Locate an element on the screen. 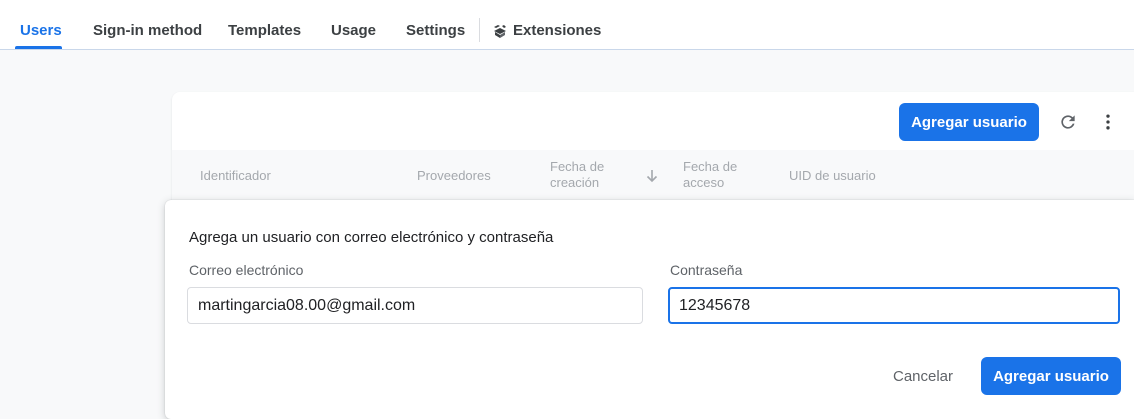  column-created-line2: creación is located at coordinates (575, 182).